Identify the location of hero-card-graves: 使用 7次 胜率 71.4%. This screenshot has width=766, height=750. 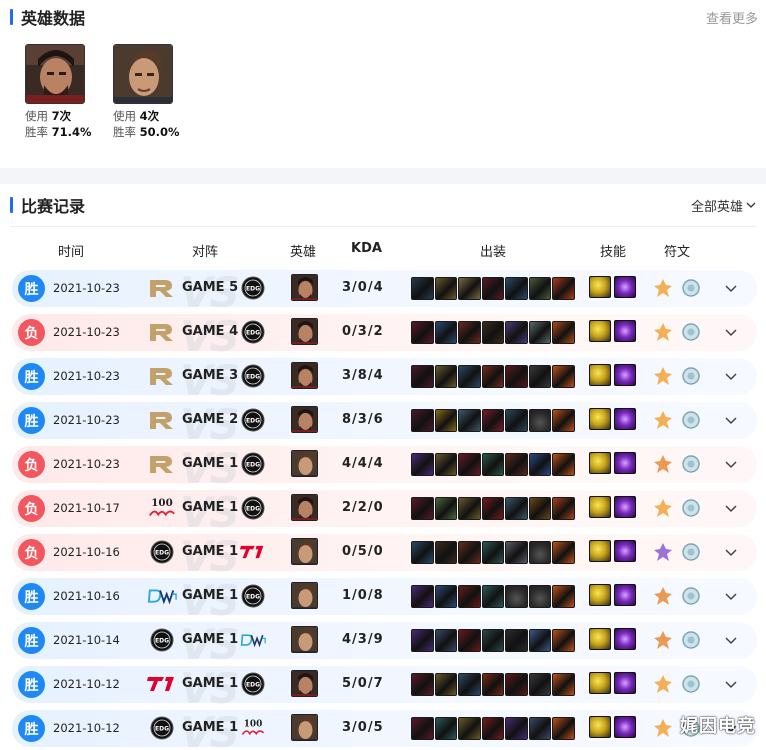
(58, 92).